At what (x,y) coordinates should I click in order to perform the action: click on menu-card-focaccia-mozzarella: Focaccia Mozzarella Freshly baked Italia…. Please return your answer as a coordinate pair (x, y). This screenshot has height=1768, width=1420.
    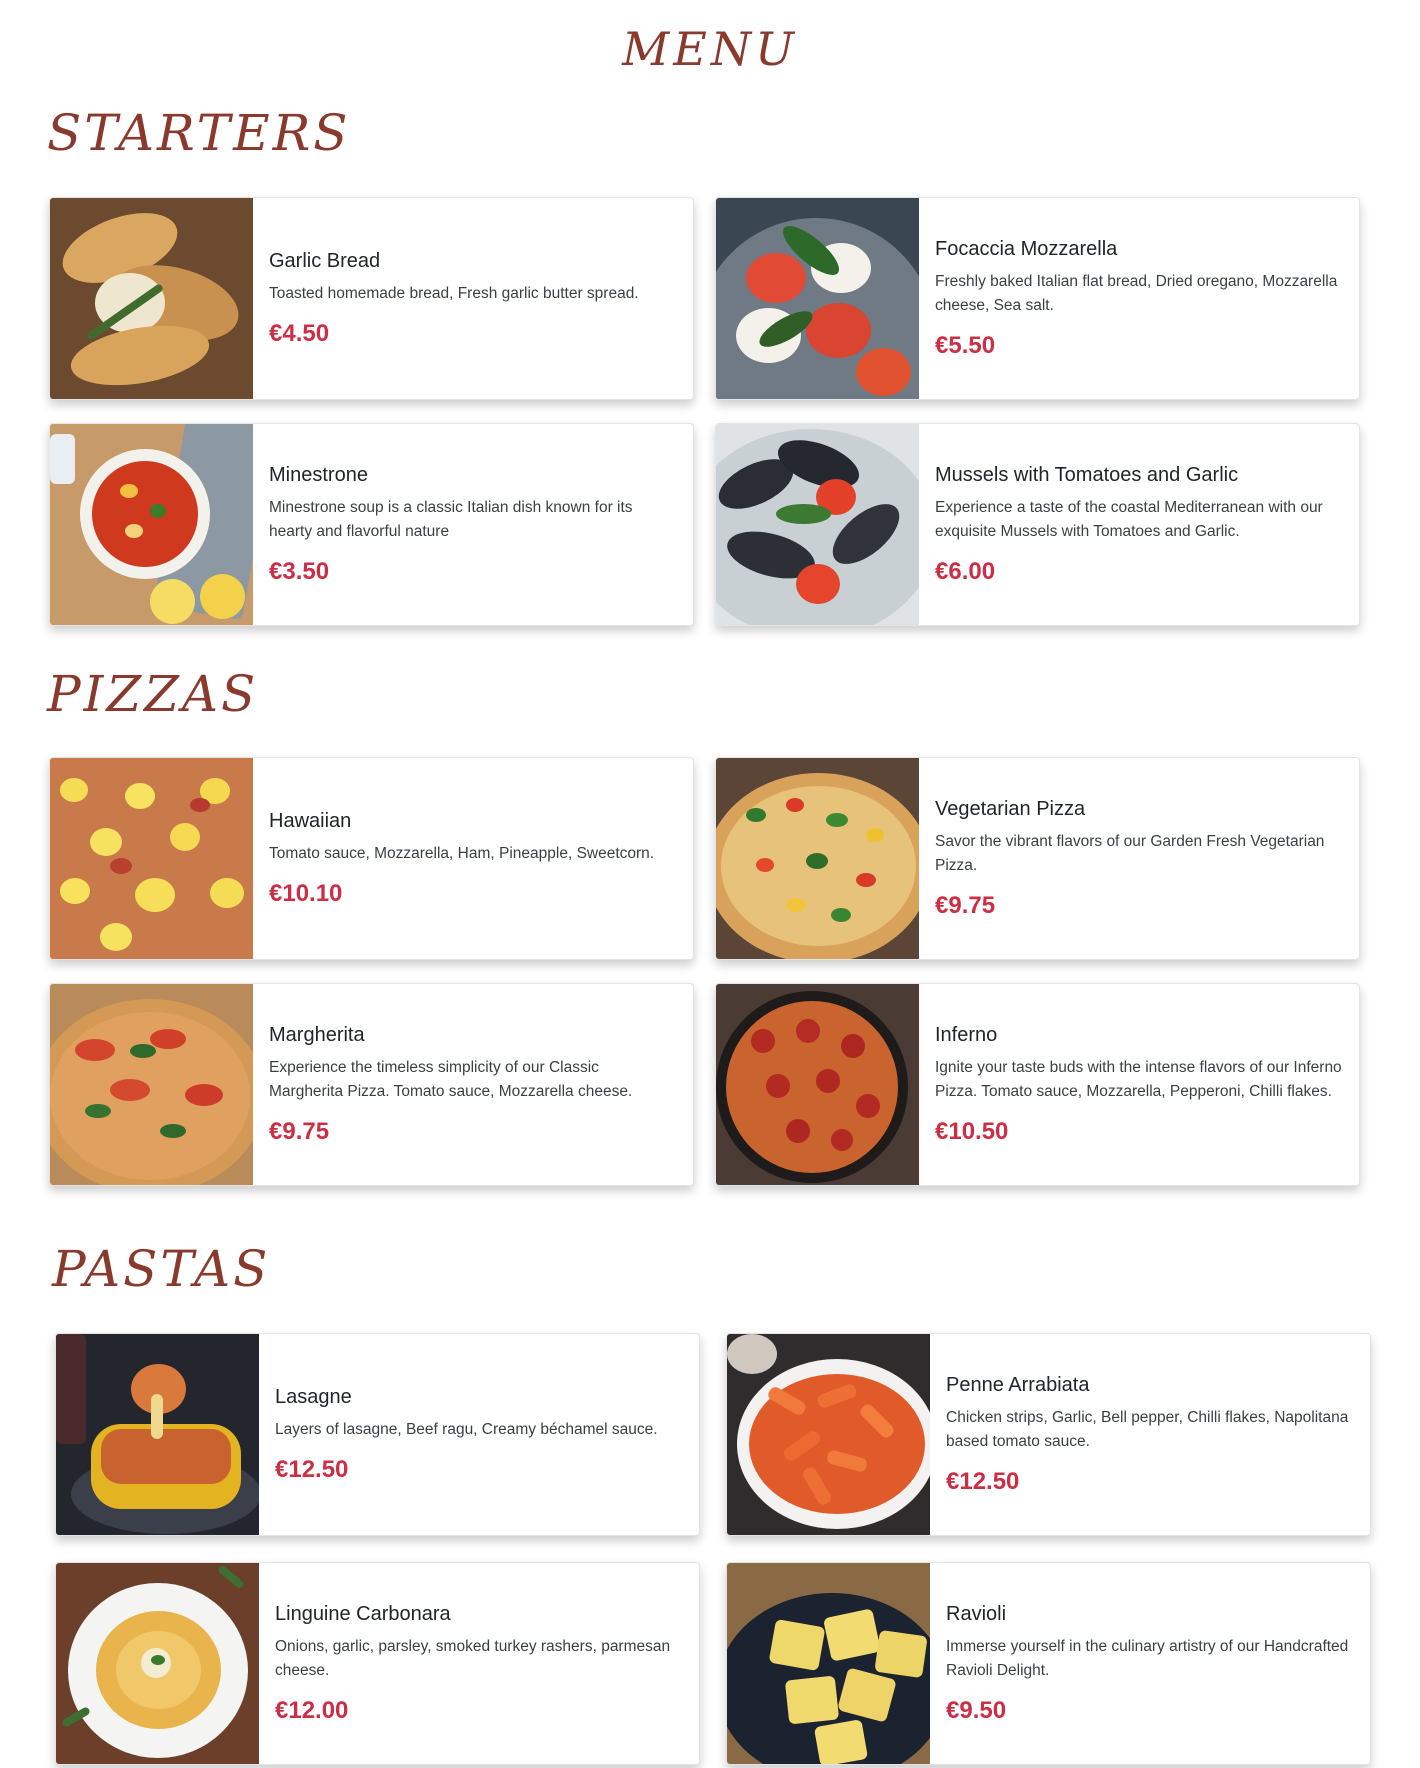
    Looking at the image, I should click on (1037, 298).